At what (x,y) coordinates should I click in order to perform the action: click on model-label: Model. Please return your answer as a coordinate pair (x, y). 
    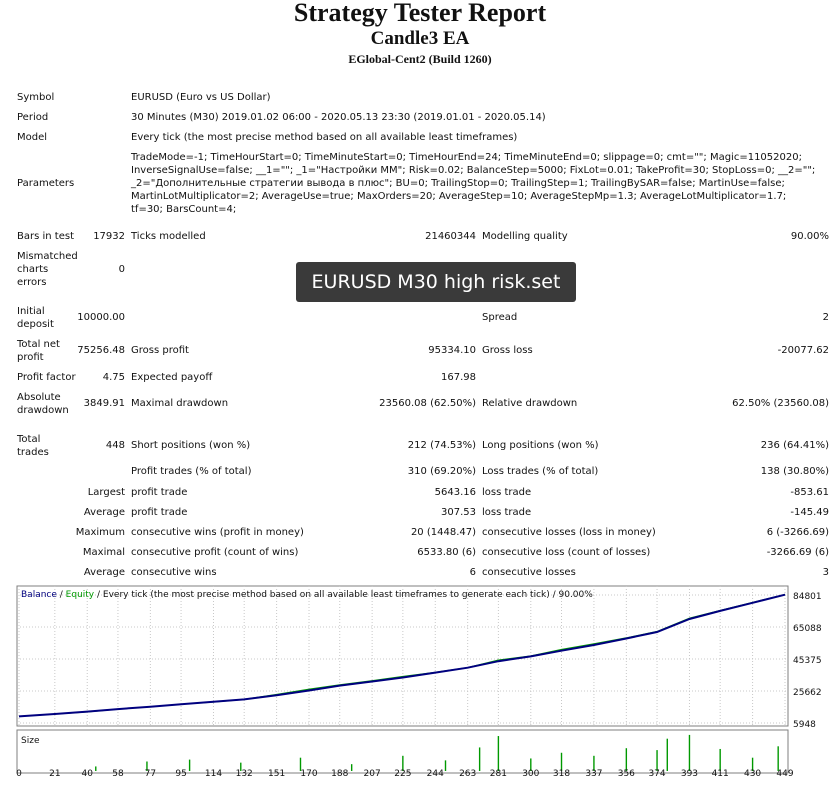
    Looking at the image, I should click on (32, 137).